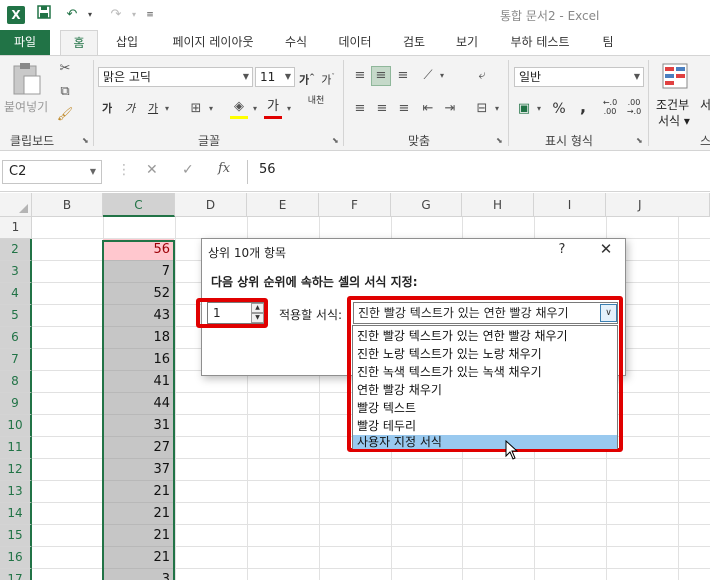 This screenshot has width=710, height=580. Describe the element at coordinates (67, 205) in the screenshot. I see `column-header-b: B` at that location.